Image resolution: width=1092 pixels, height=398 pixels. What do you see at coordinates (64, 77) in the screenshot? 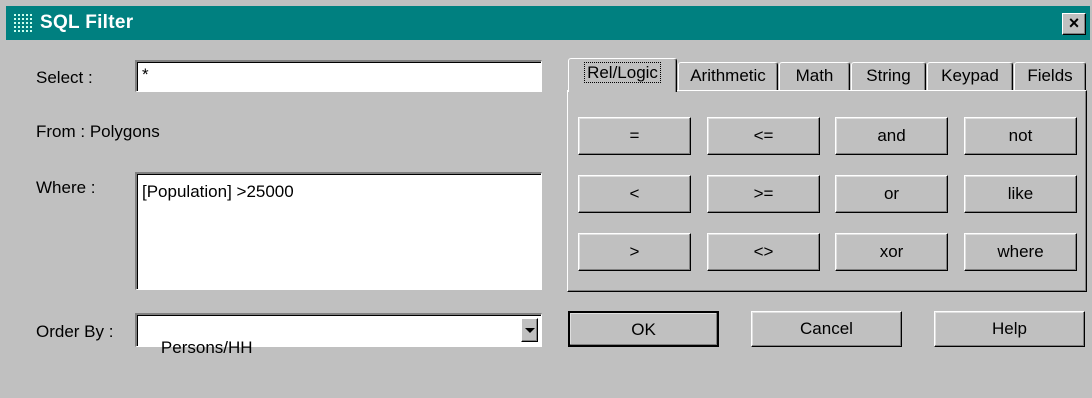
I see `select-label: Select :` at bounding box center [64, 77].